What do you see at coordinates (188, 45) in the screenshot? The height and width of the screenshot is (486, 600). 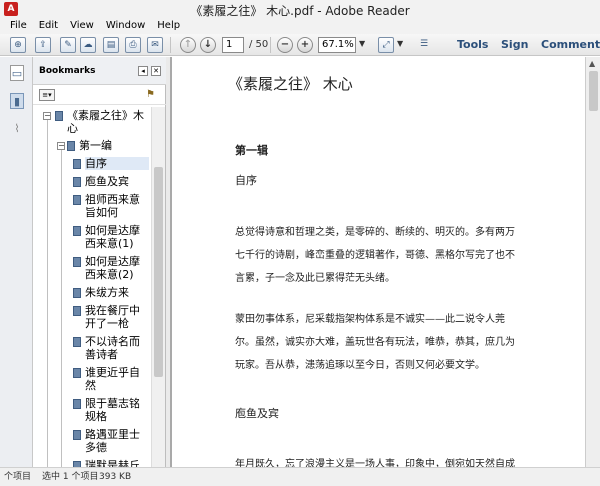 I see `previous-page-icon: ↑` at bounding box center [188, 45].